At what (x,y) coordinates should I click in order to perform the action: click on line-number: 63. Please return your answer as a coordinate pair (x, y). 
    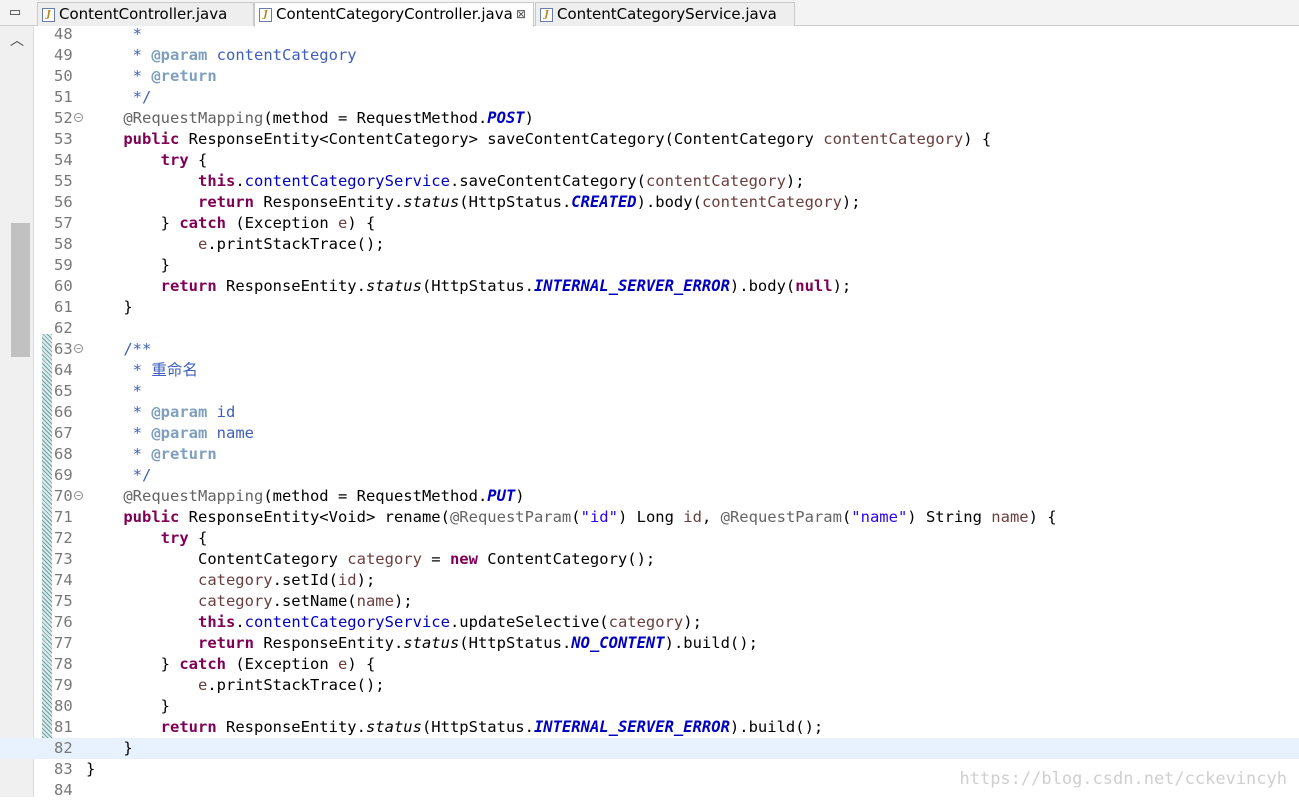
    Looking at the image, I should click on (63, 349).